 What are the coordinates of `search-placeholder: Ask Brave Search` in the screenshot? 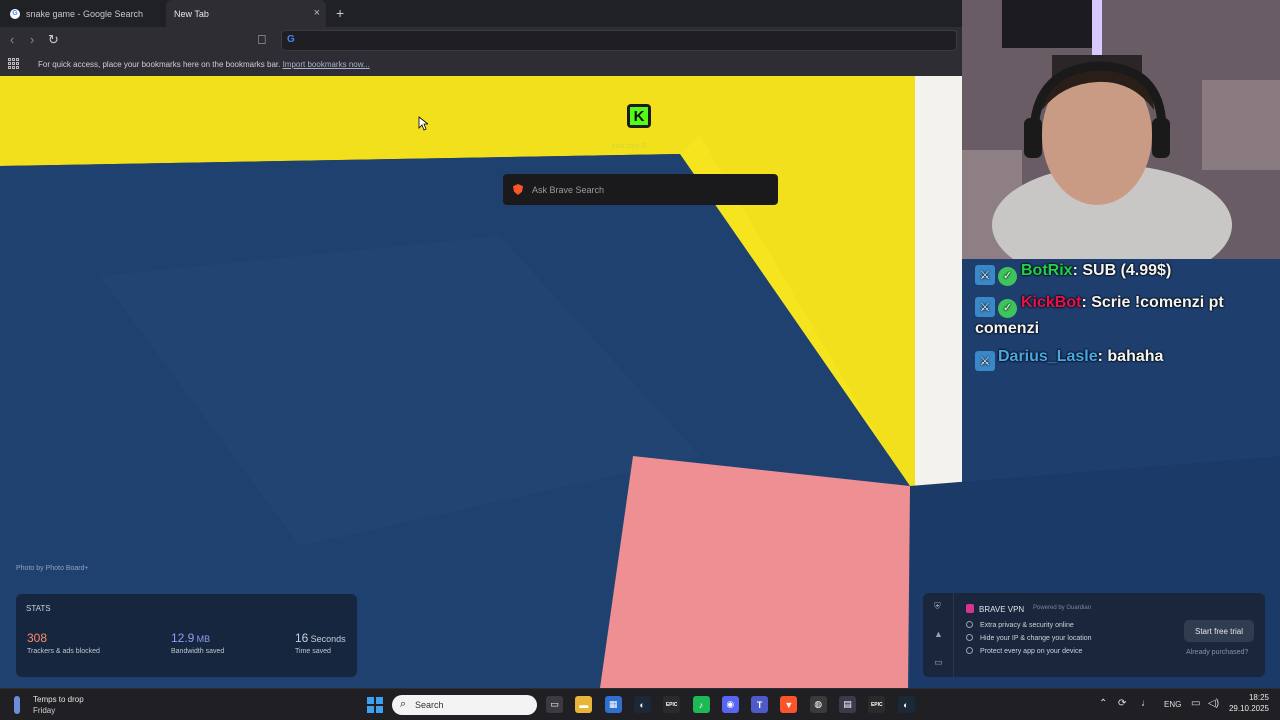 It's located at (568, 190).